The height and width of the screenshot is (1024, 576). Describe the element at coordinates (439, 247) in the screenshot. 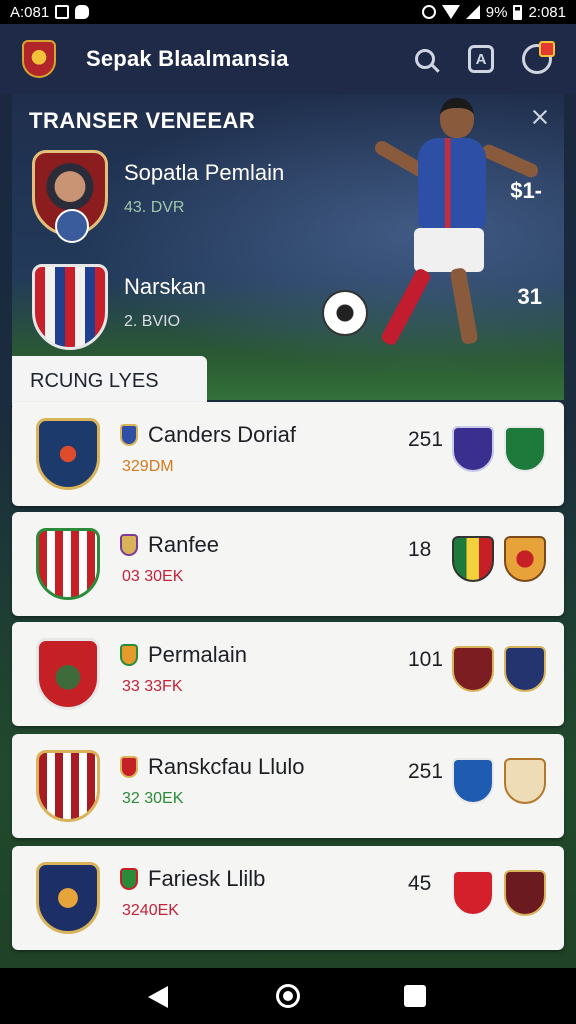

I see `player-illustration` at that location.